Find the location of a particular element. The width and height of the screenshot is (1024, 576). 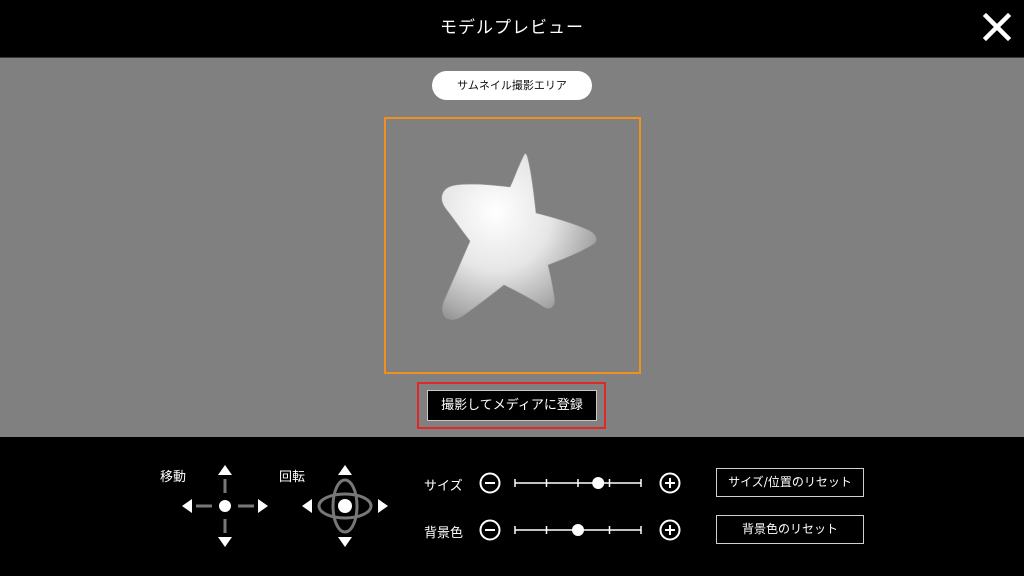

size-label: サイズ is located at coordinates (443, 486).